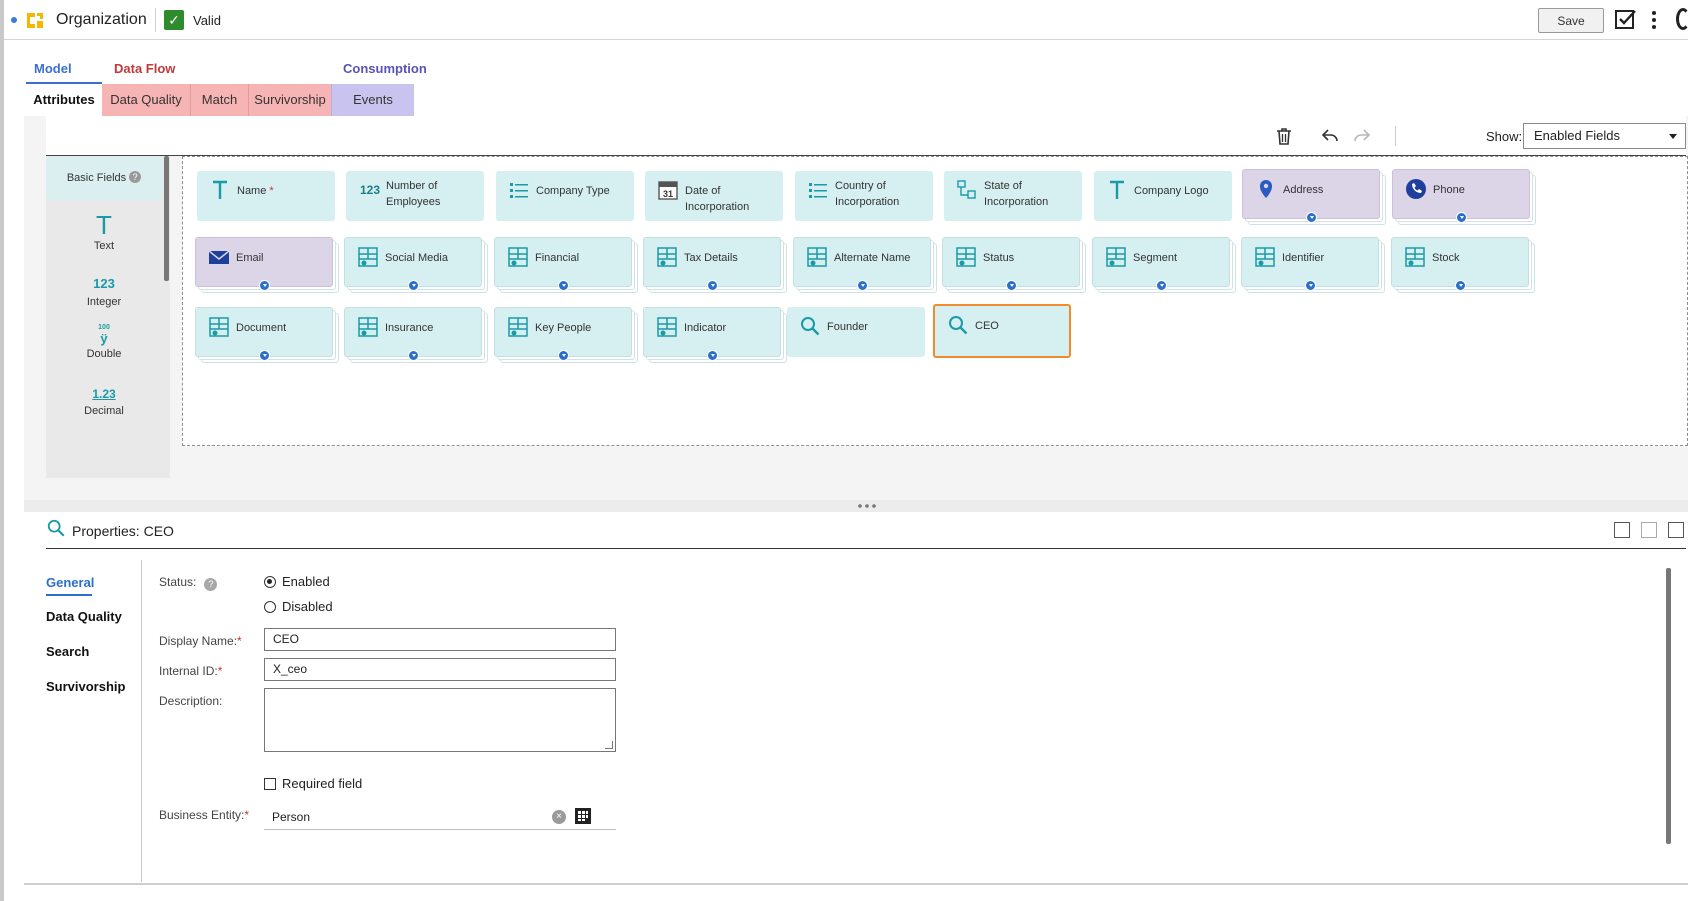  I want to click on radio-label: Enabled, so click(306, 581).